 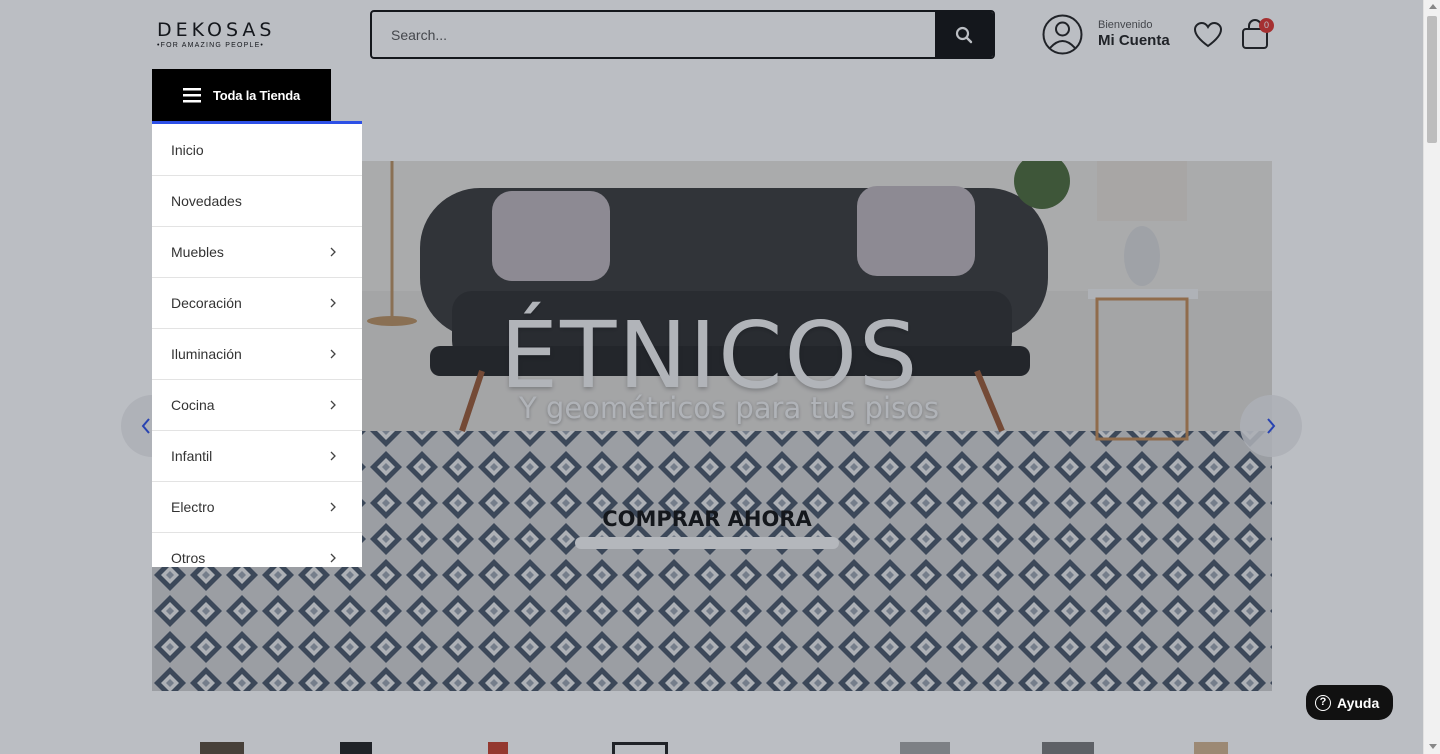 What do you see at coordinates (1431, 377) in the screenshot?
I see `page-scrollbar` at bounding box center [1431, 377].